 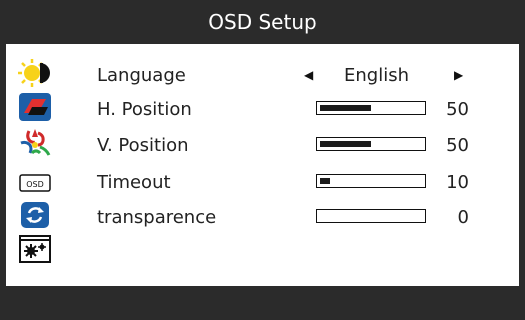 I want to click on sidebar-item-reset, so click(x=35, y=215).